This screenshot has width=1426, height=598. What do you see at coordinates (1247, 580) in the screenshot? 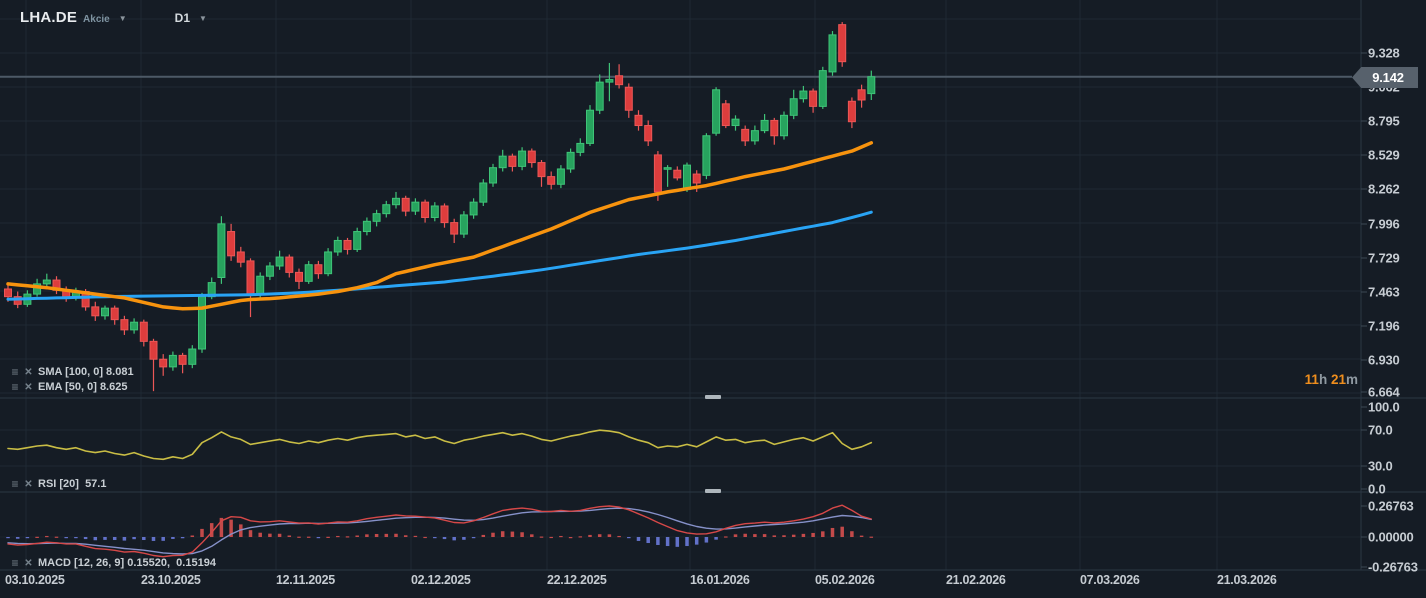
I see `date-axis-label: 21.03.2026` at bounding box center [1247, 580].